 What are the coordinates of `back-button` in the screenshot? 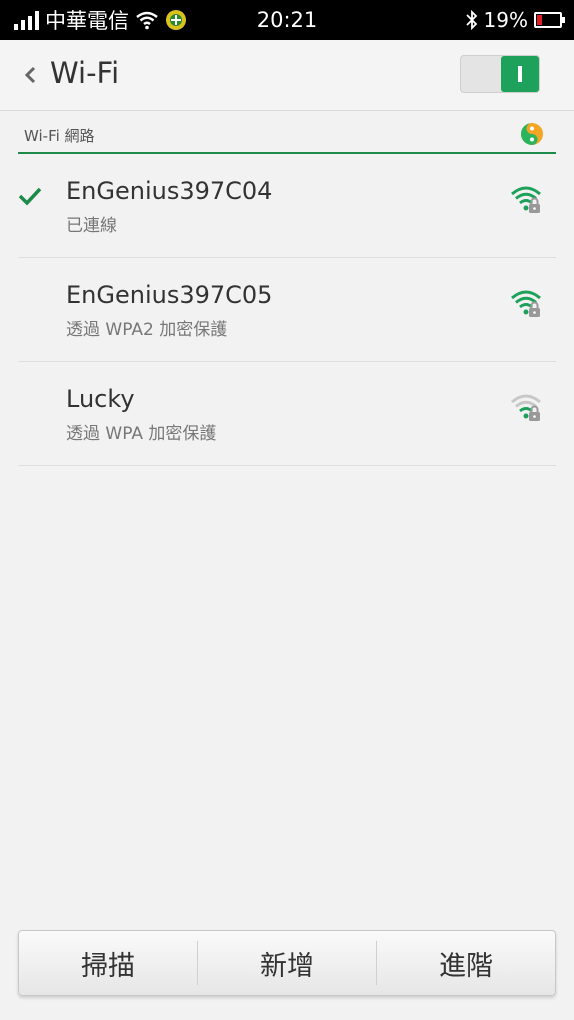 It's located at (30, 75).